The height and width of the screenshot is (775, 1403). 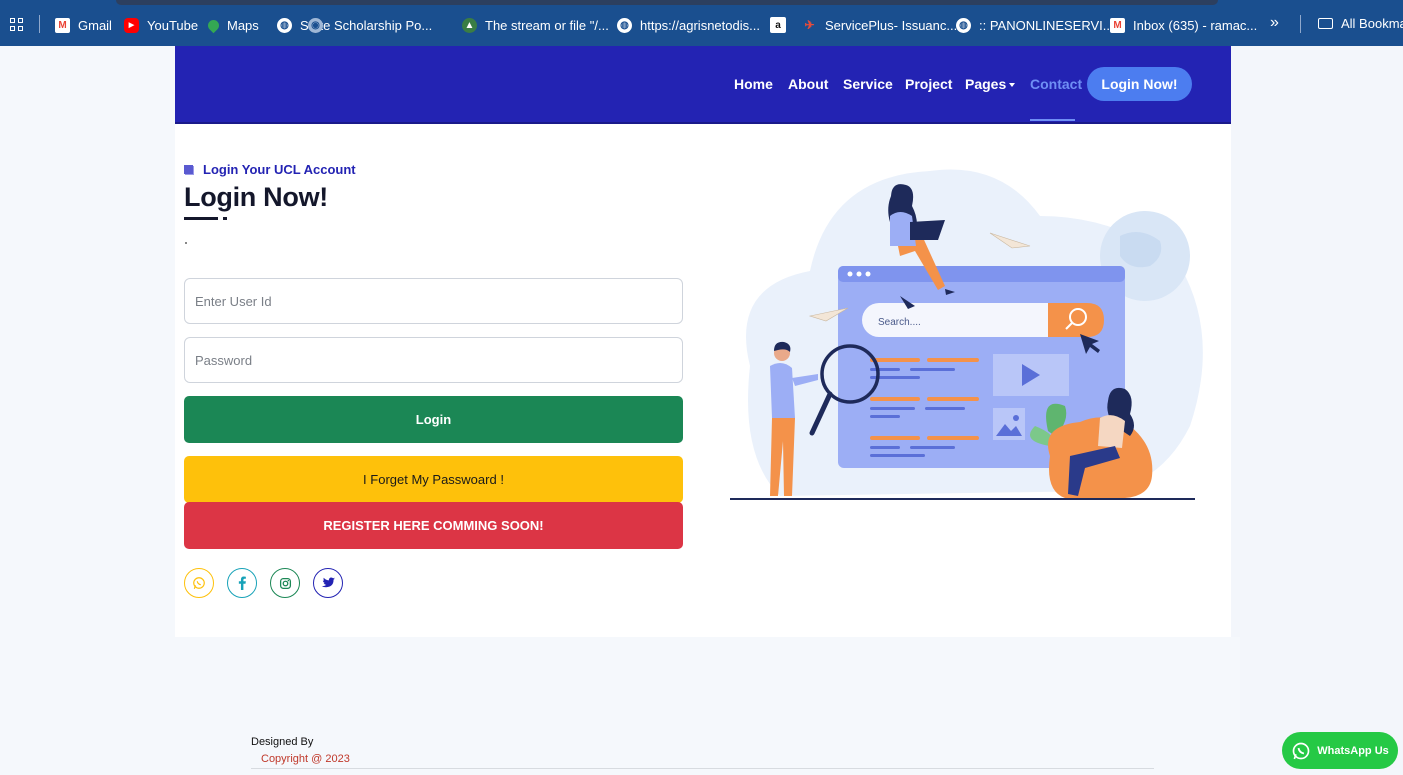 I want to click on login-button: Login, so click(x=433, y=419).